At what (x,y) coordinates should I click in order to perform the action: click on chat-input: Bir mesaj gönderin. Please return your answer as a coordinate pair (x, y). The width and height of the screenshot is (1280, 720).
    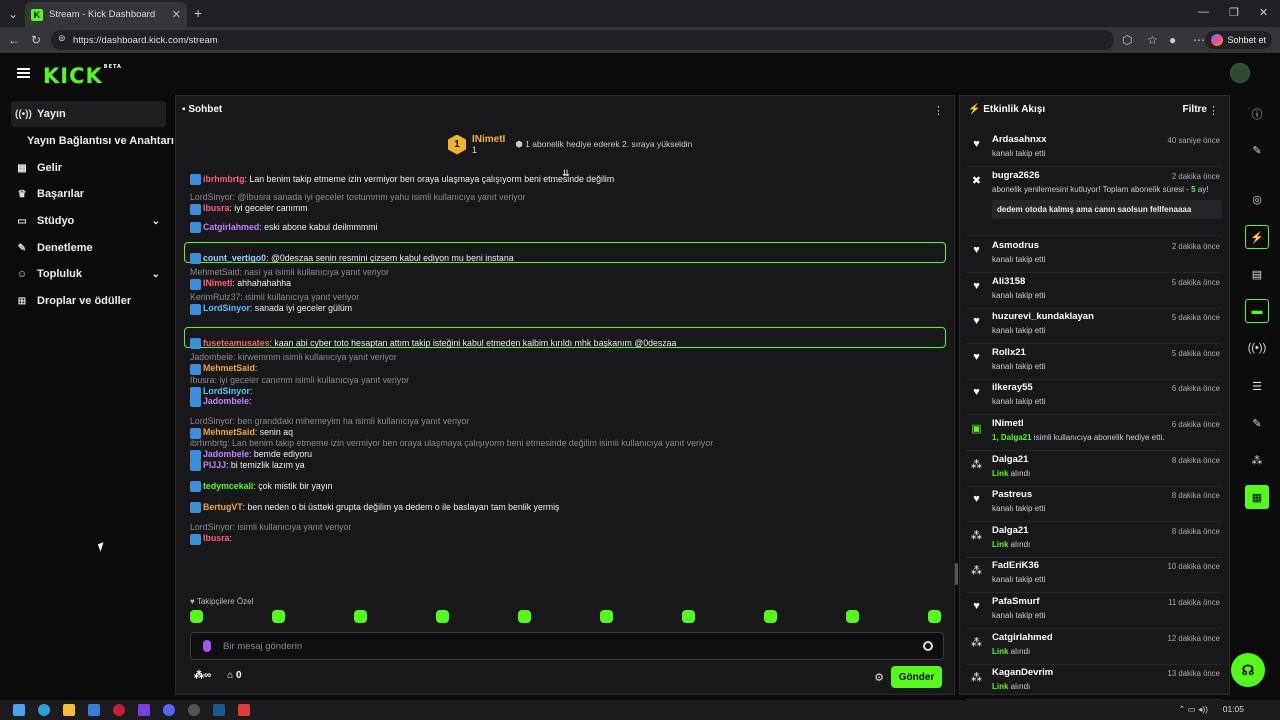
    Looking at the image, I should click on (567, 646).